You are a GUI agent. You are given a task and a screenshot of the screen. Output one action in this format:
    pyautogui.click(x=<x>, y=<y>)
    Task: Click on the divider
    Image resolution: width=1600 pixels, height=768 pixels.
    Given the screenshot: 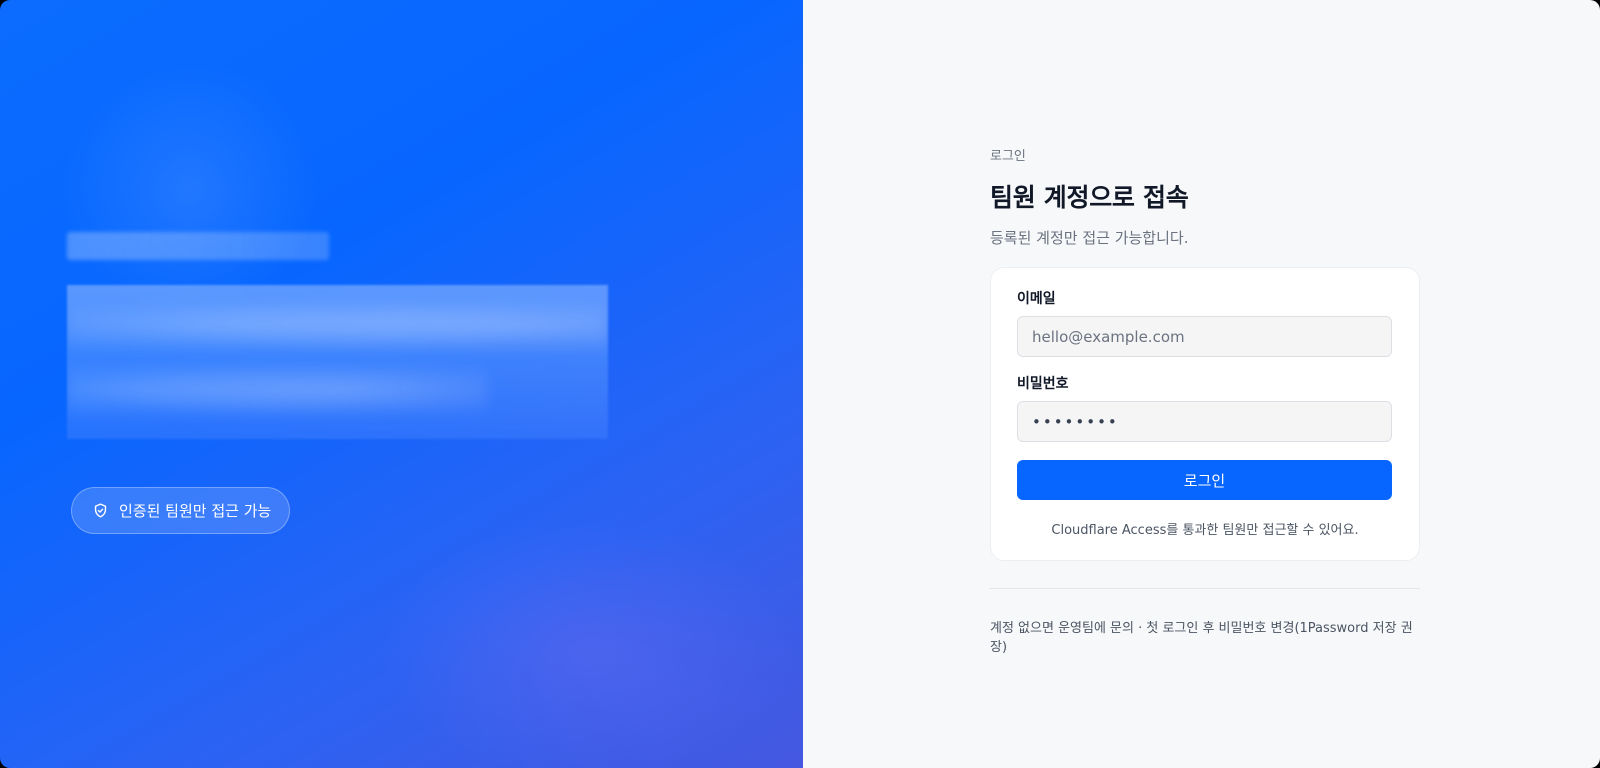 What is the action you would take?
    pyautogui.click(x=1205, y=588)
    